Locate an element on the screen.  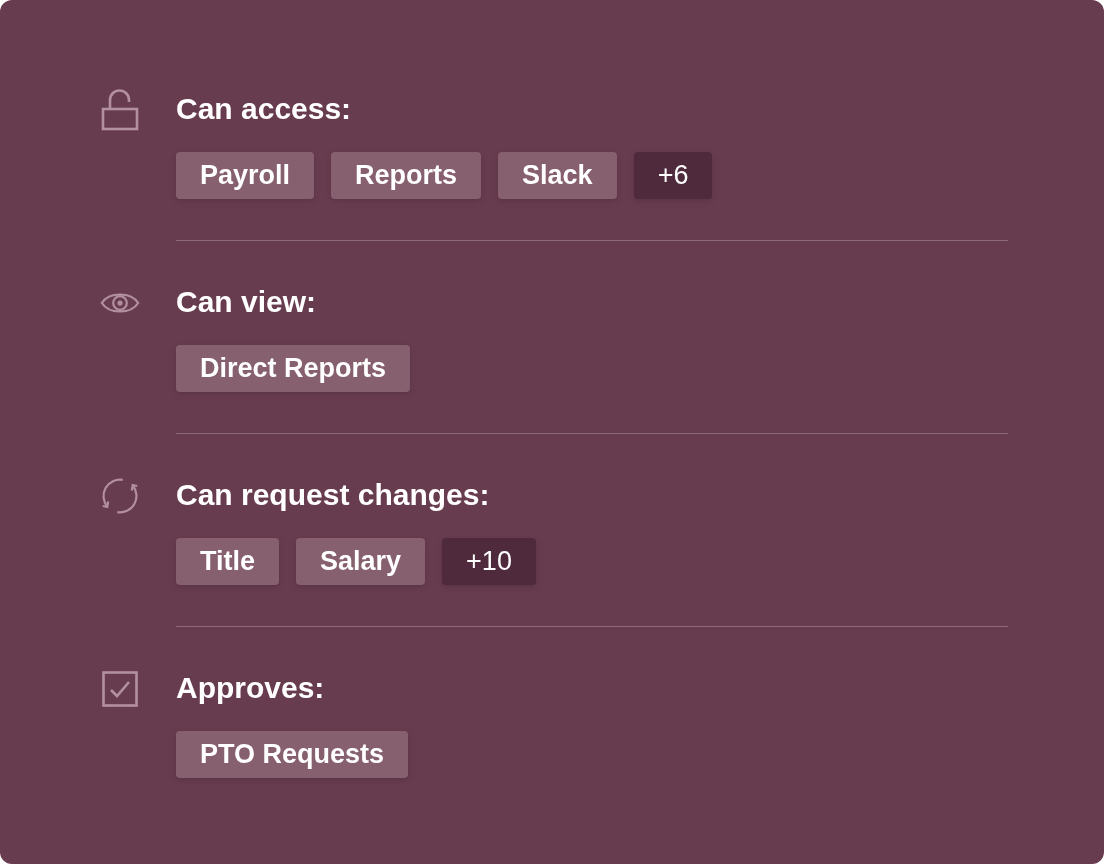
permission-tag: Slack is located at coordinates (557, 175).